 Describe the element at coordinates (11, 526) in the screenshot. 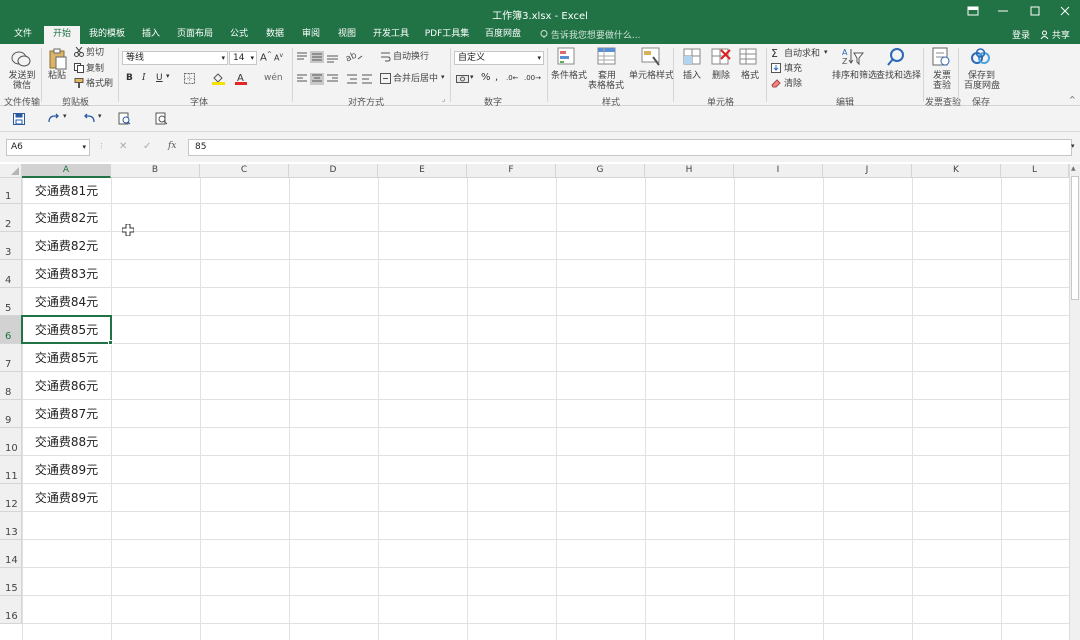

I see `row-header-13: 13` at that location.